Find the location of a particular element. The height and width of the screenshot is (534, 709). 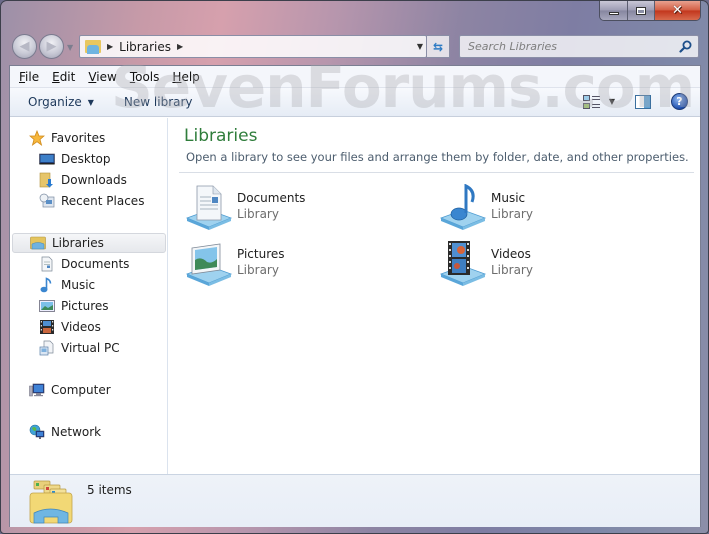

search-box is located at coordinates (579, 46).